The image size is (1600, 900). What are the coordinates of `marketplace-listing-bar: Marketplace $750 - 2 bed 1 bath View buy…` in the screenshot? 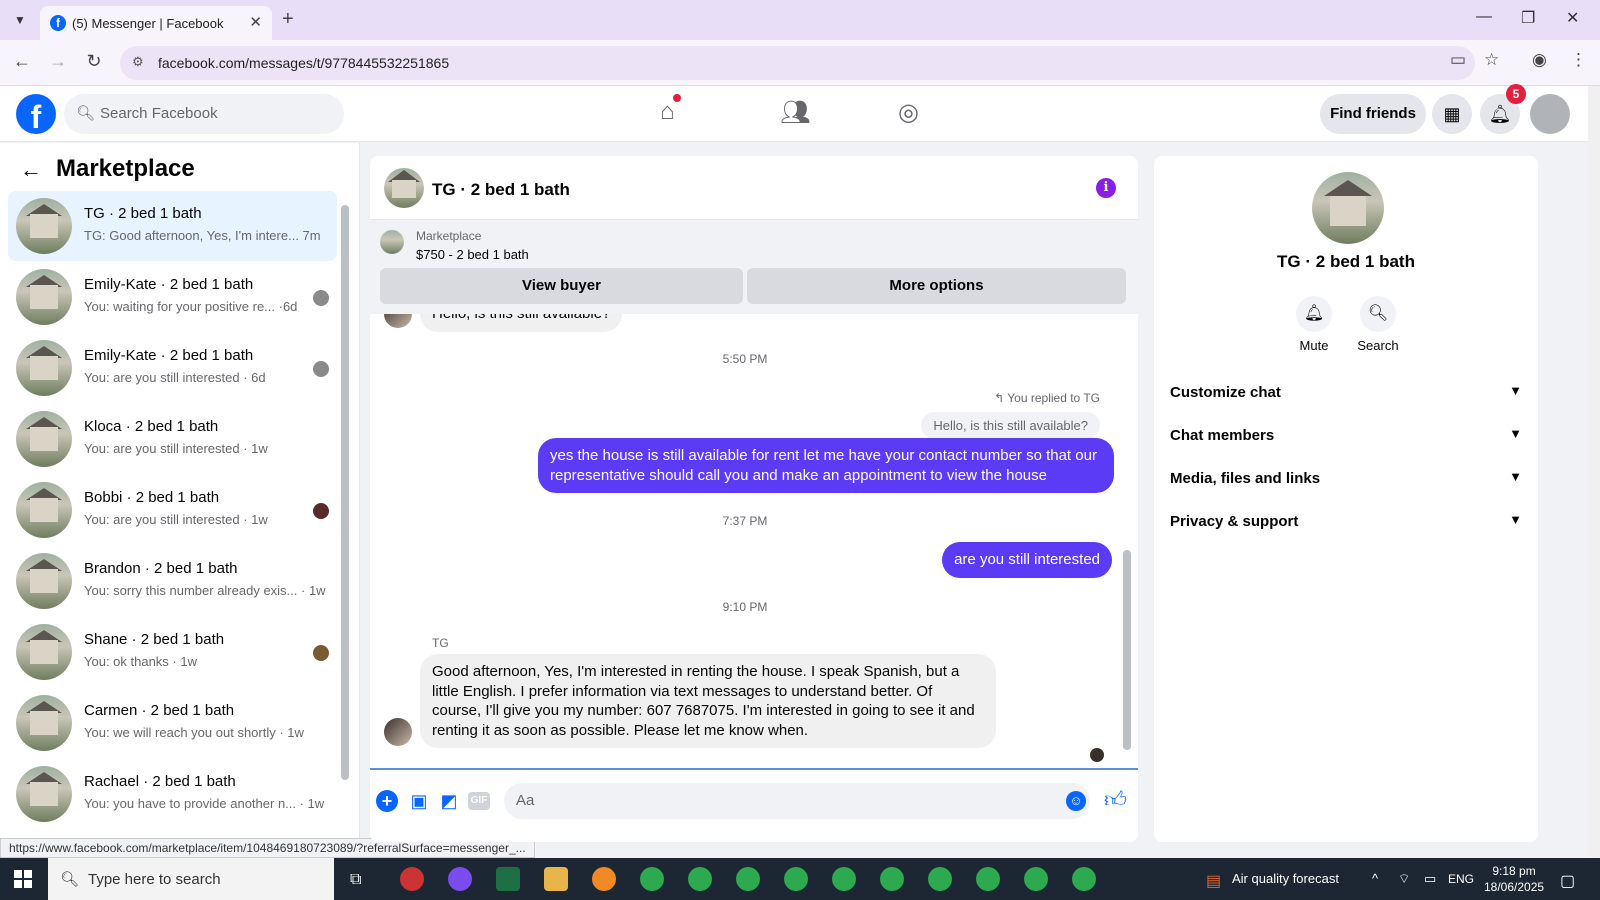 It's located at (754, 267).